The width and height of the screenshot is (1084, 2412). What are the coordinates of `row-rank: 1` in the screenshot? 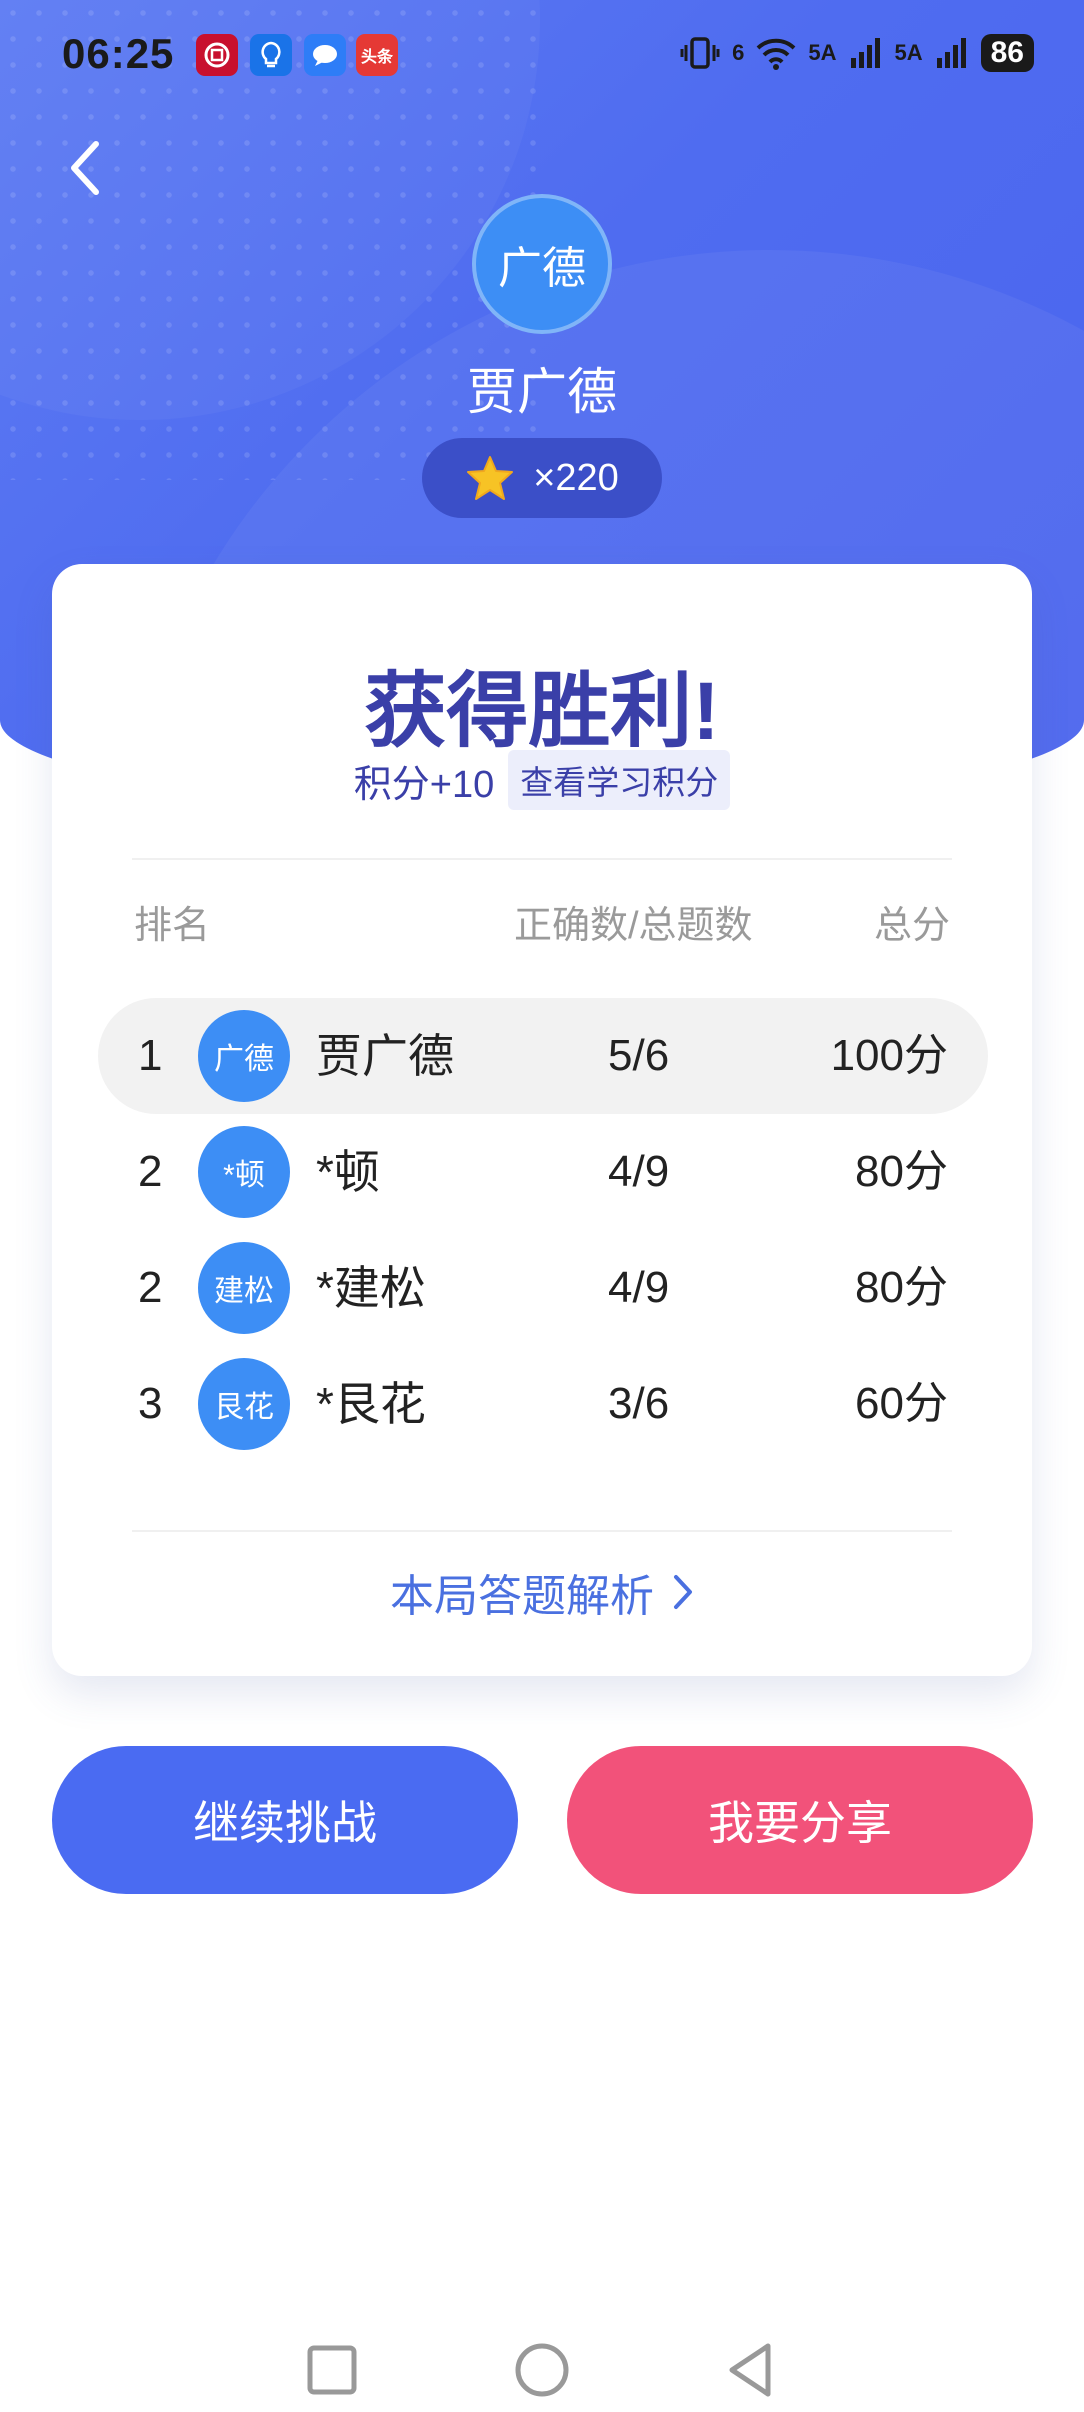 It's located at (150, 1055).